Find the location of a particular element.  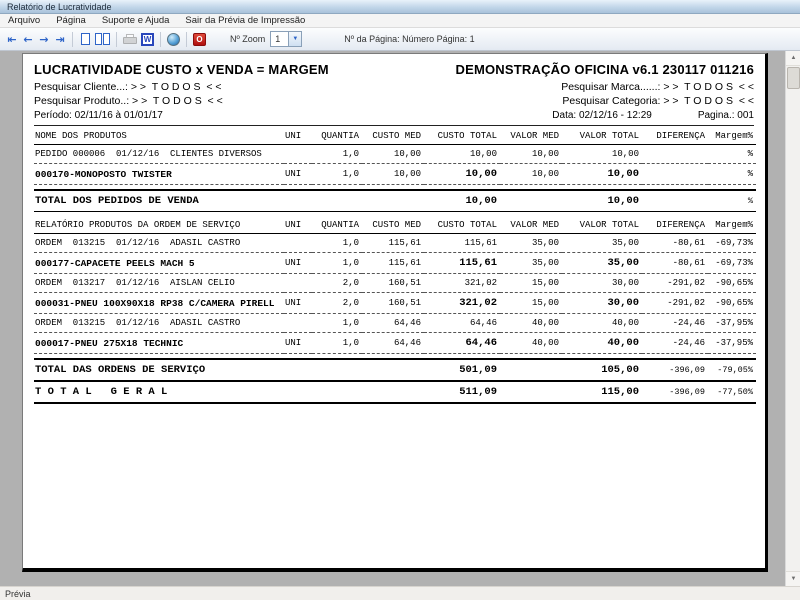

cell-name: PEDIDO 000006 01/12/16 CLIENTES DIVERSOS is located at coordinates (159, 154).